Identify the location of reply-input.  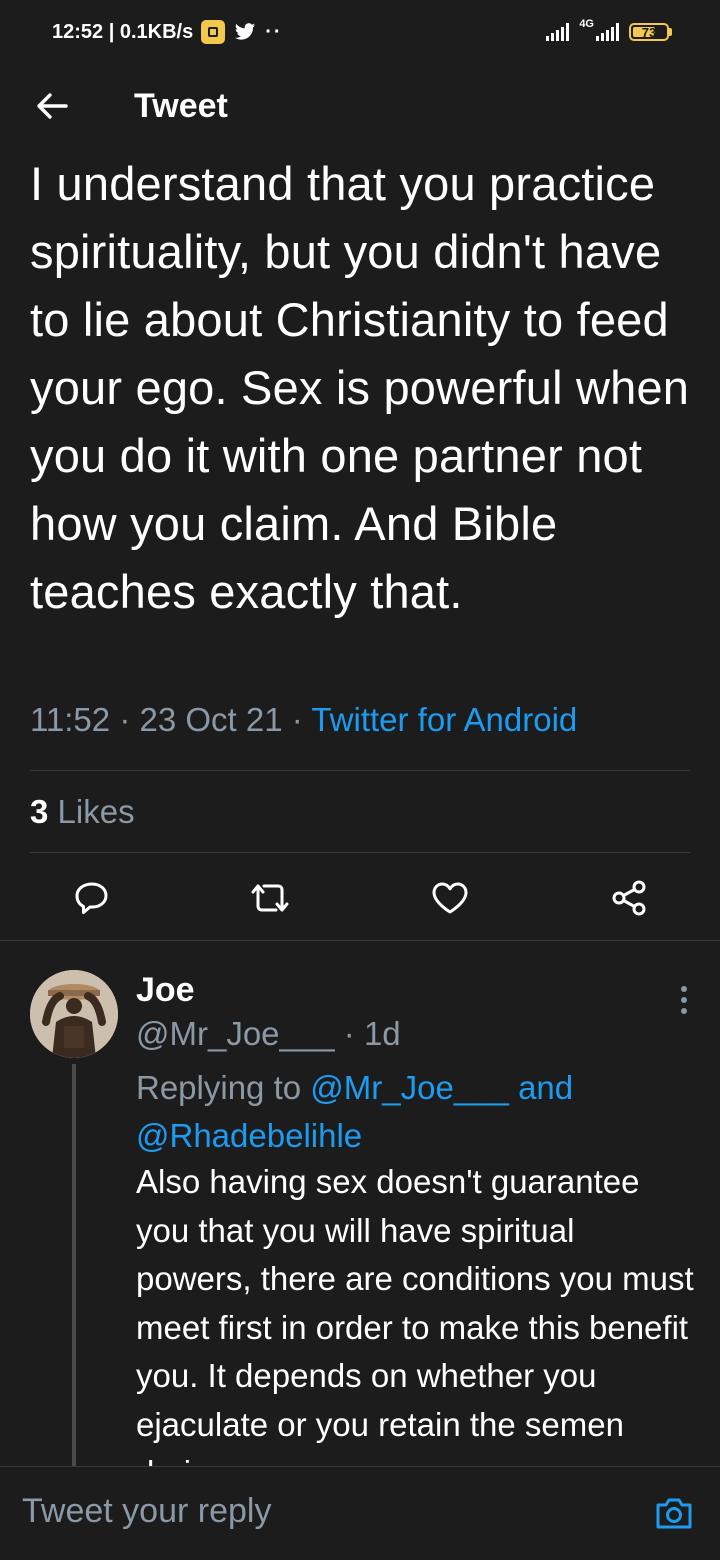
(322, 1511).